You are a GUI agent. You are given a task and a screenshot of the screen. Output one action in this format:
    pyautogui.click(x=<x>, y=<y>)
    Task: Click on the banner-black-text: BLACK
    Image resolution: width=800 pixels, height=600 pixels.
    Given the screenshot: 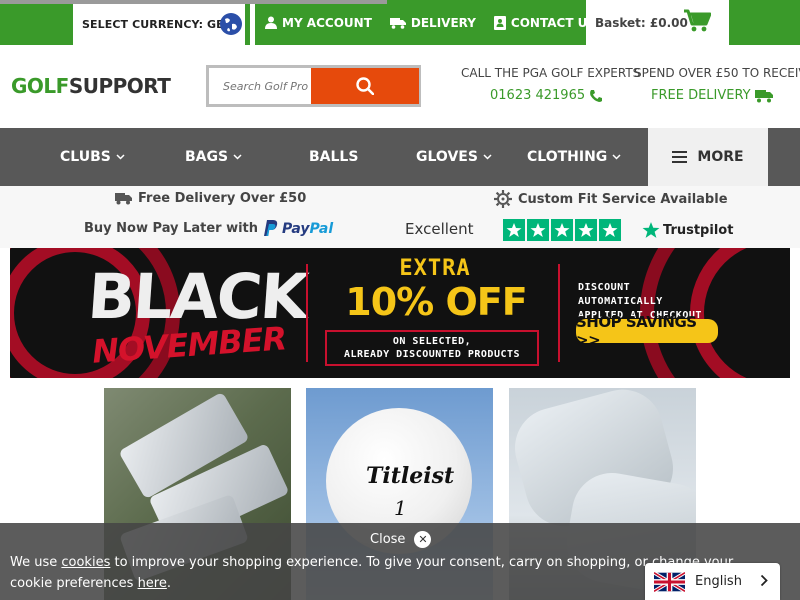 What is the action you would take?
    pyautogui.click(x=197, y=296)
    